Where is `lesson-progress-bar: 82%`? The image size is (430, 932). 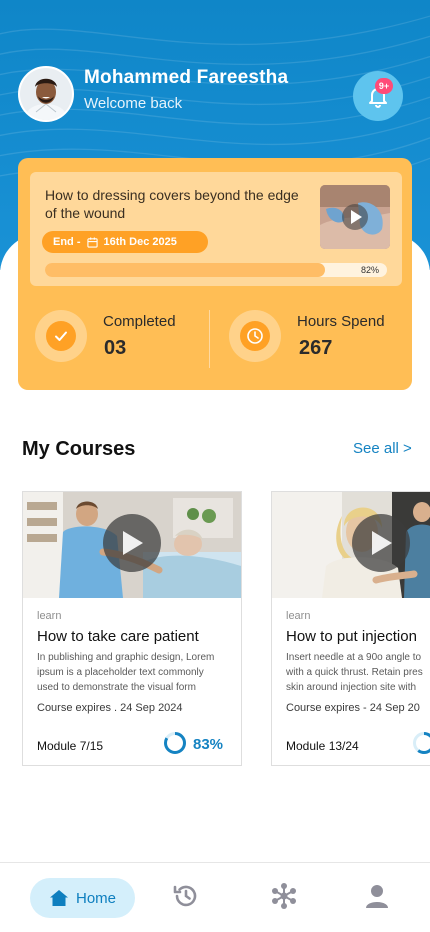 lesson-progress-bar: 82% is located at coordinates (216, 270).